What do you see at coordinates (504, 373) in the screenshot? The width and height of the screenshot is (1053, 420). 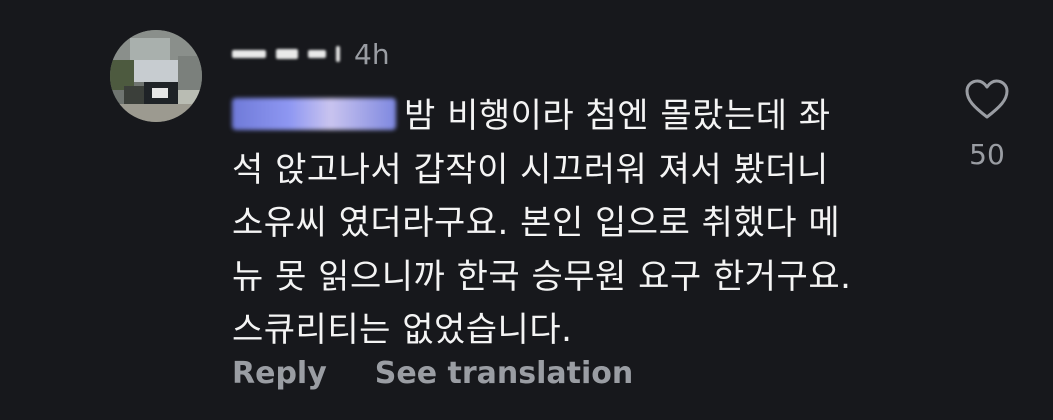 I see `see-translation-button: See translation` at bounding box center [504, 373].